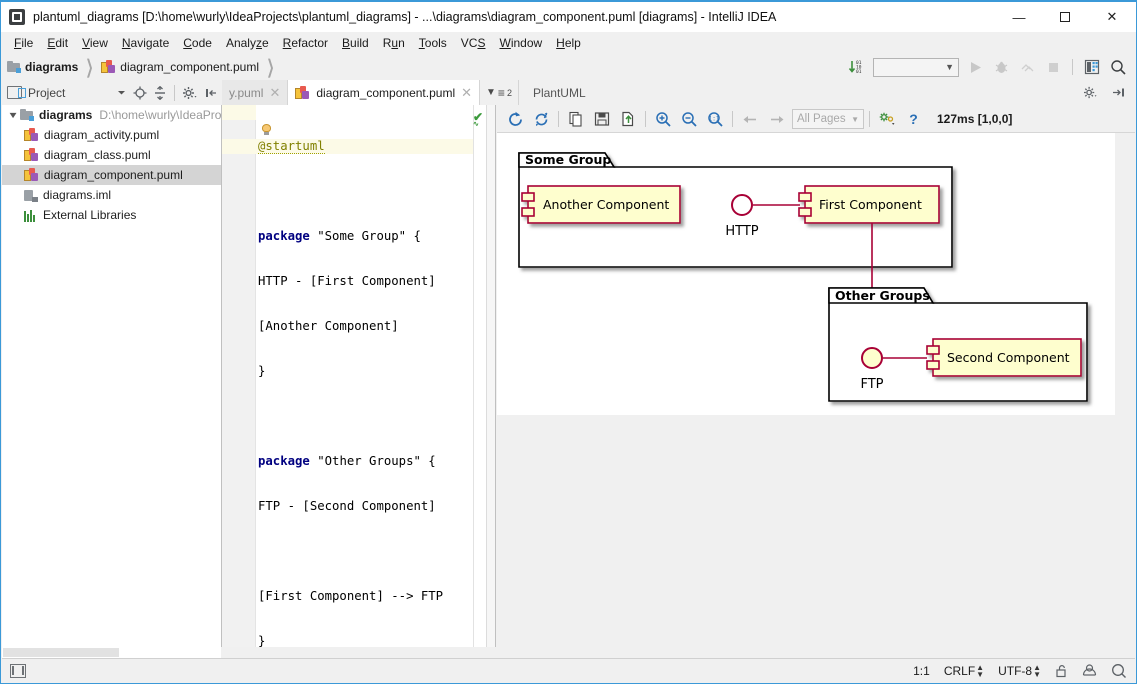  What do you see at coordinates (18, 670) in the screenshot?
I see `toggle-tool-windows-icon` at bounding box center [18, 670].